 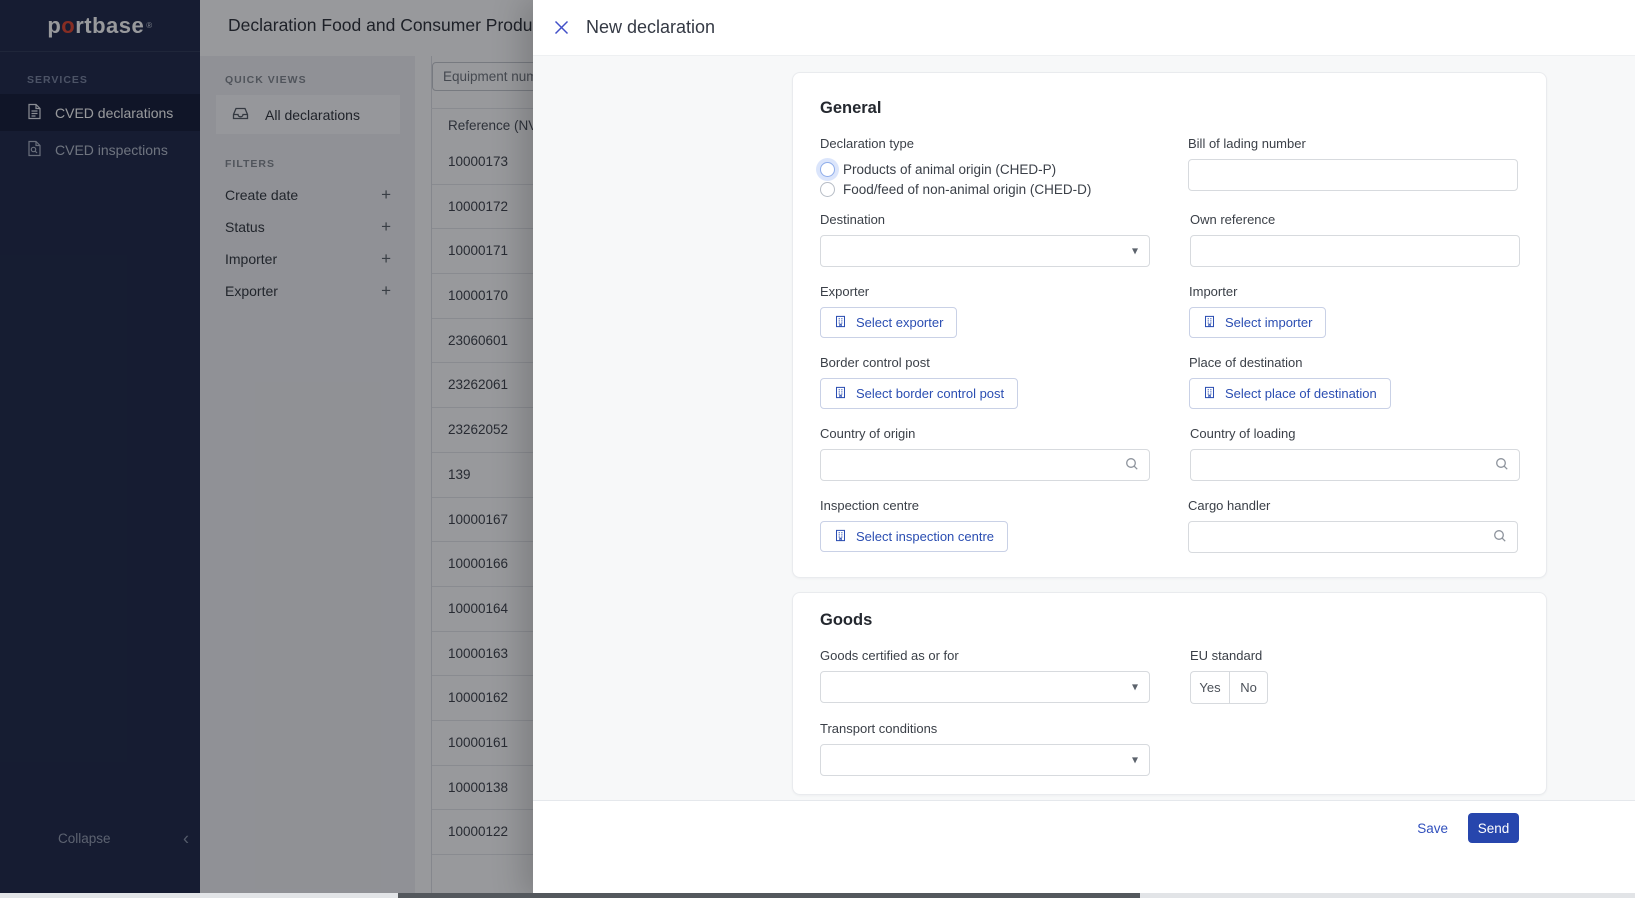 I want to click on eu-standard-toggle: Yes No, so click(x=1229, y=687).